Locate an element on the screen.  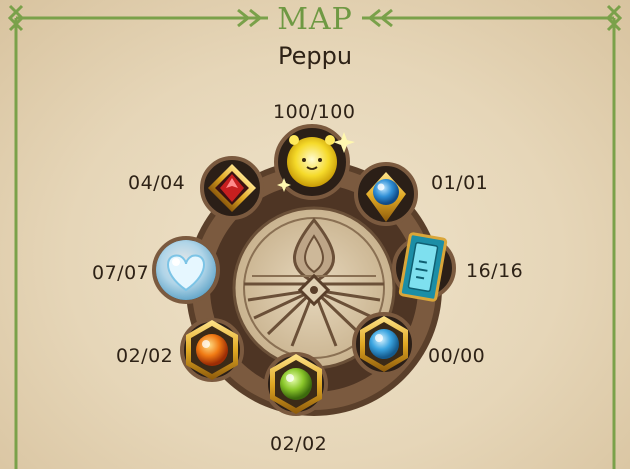
crystal-heart-icon is located at coordinates (186, 270).